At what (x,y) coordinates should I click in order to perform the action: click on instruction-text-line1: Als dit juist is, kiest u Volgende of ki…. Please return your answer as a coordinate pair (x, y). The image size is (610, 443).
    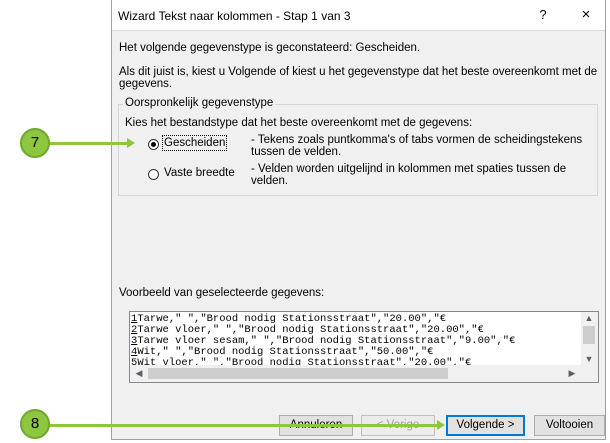
    Looking at the image, I should click on (358, 72).